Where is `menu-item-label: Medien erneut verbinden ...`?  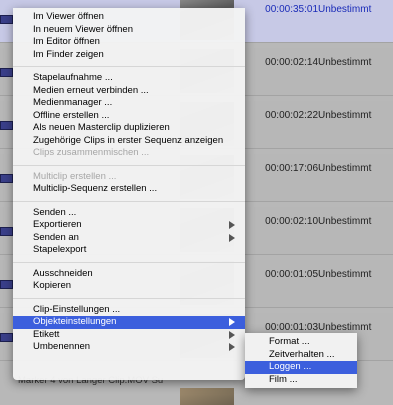
menu-item-label: Medien erneut verbinden ... is located at coordinates (91, 90).